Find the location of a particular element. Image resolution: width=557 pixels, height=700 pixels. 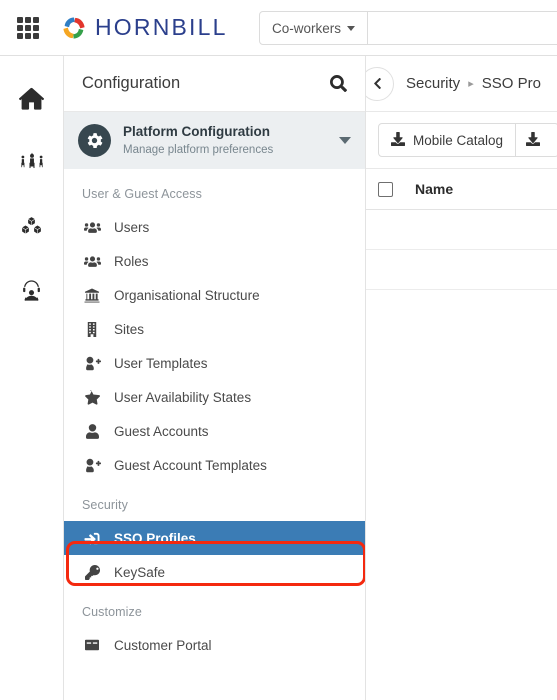

people-group-icon is located at coordinates (32, 165).